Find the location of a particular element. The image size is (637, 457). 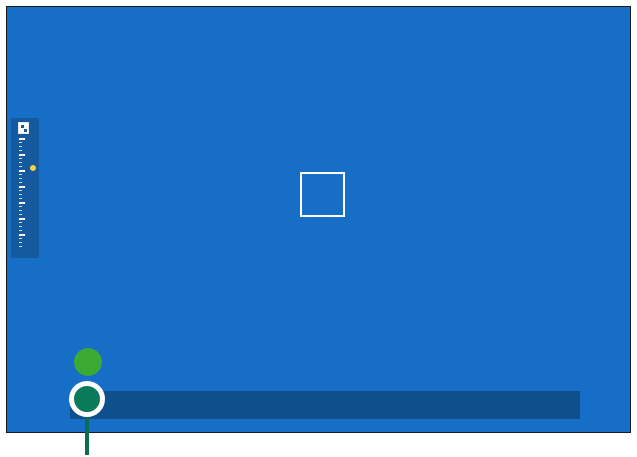

exposure-scale-ticks is located at coordinates (25, 194).